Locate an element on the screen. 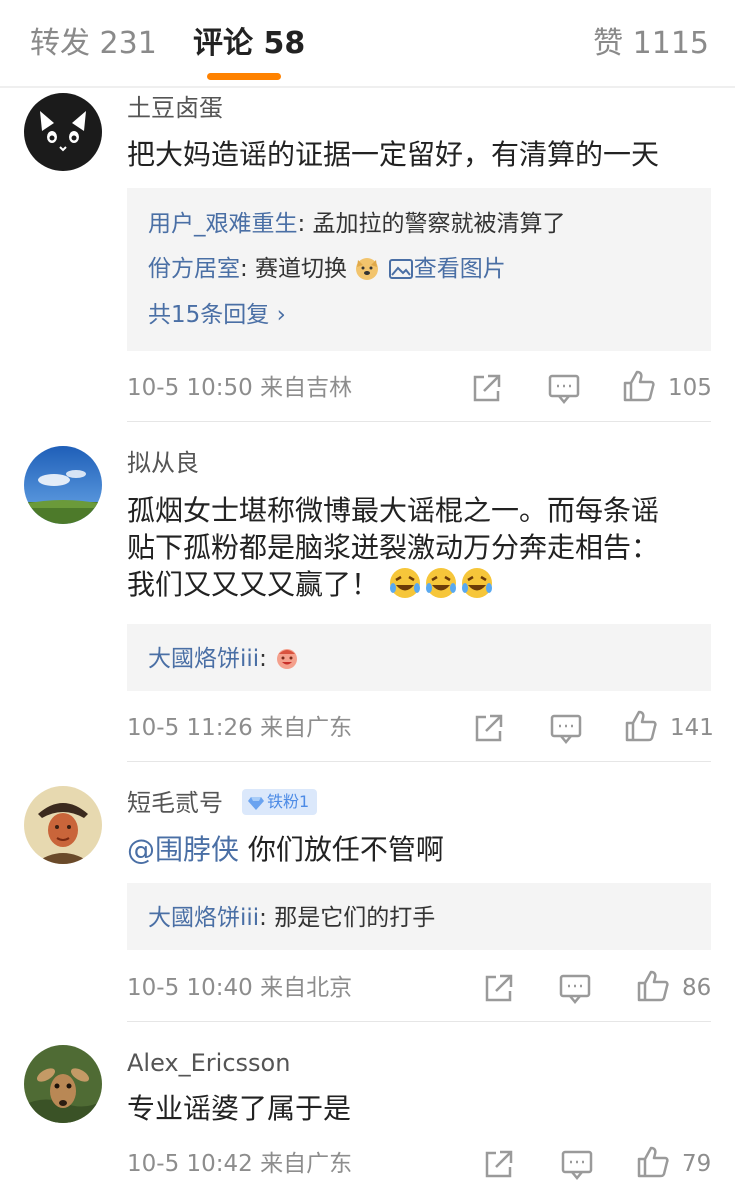  comment-text: @围脖侠 你们放任不管啊 is located at coordinates (422, 849).